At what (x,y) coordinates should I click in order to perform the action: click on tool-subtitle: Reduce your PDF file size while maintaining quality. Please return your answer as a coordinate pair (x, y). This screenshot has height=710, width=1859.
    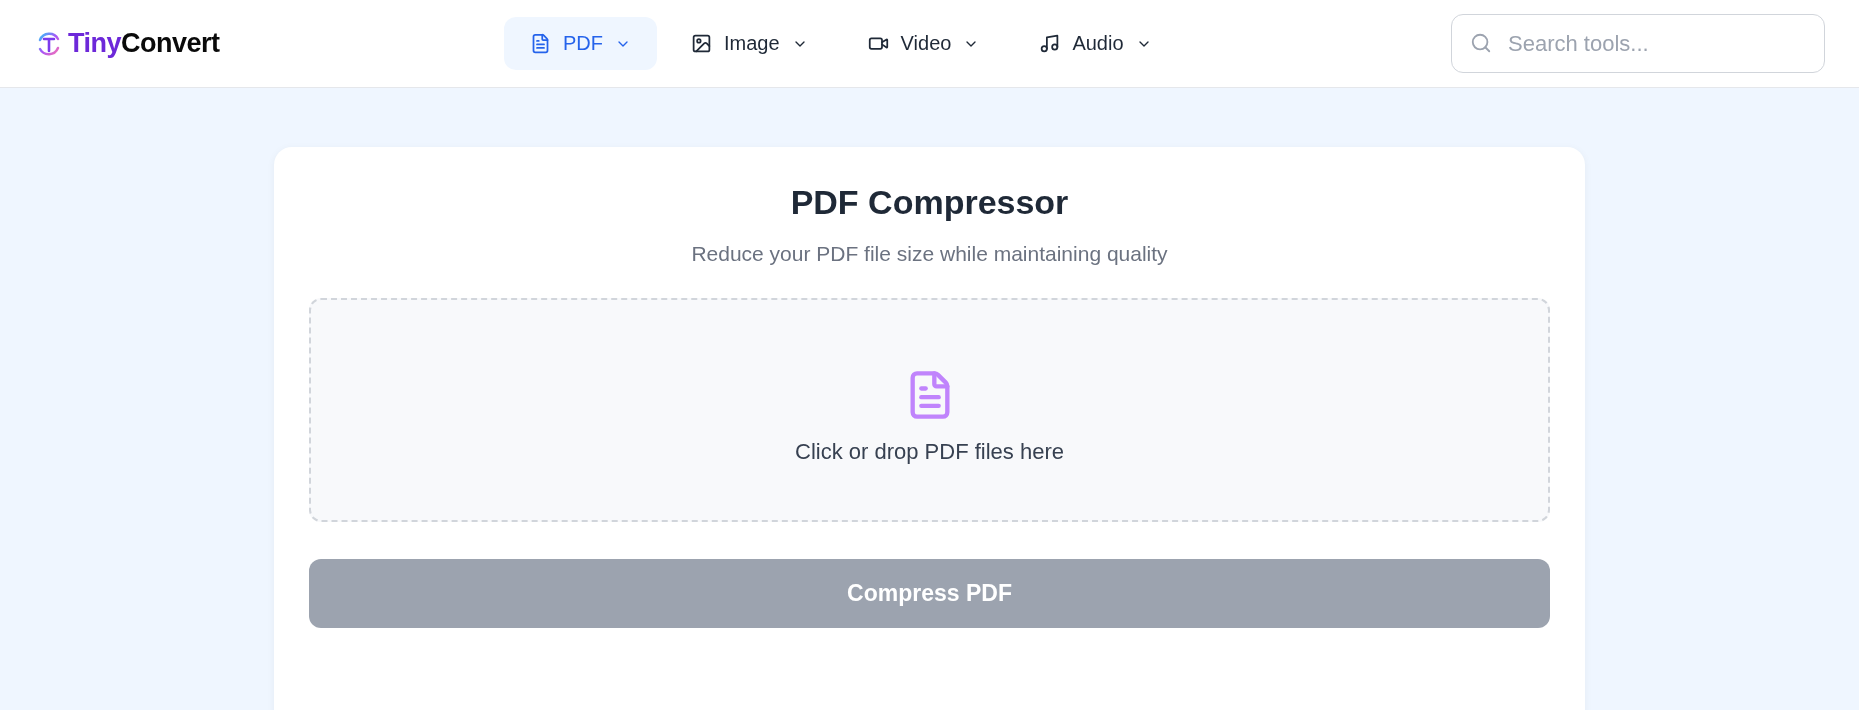
    Looking at the image, I should click on (929, 254).